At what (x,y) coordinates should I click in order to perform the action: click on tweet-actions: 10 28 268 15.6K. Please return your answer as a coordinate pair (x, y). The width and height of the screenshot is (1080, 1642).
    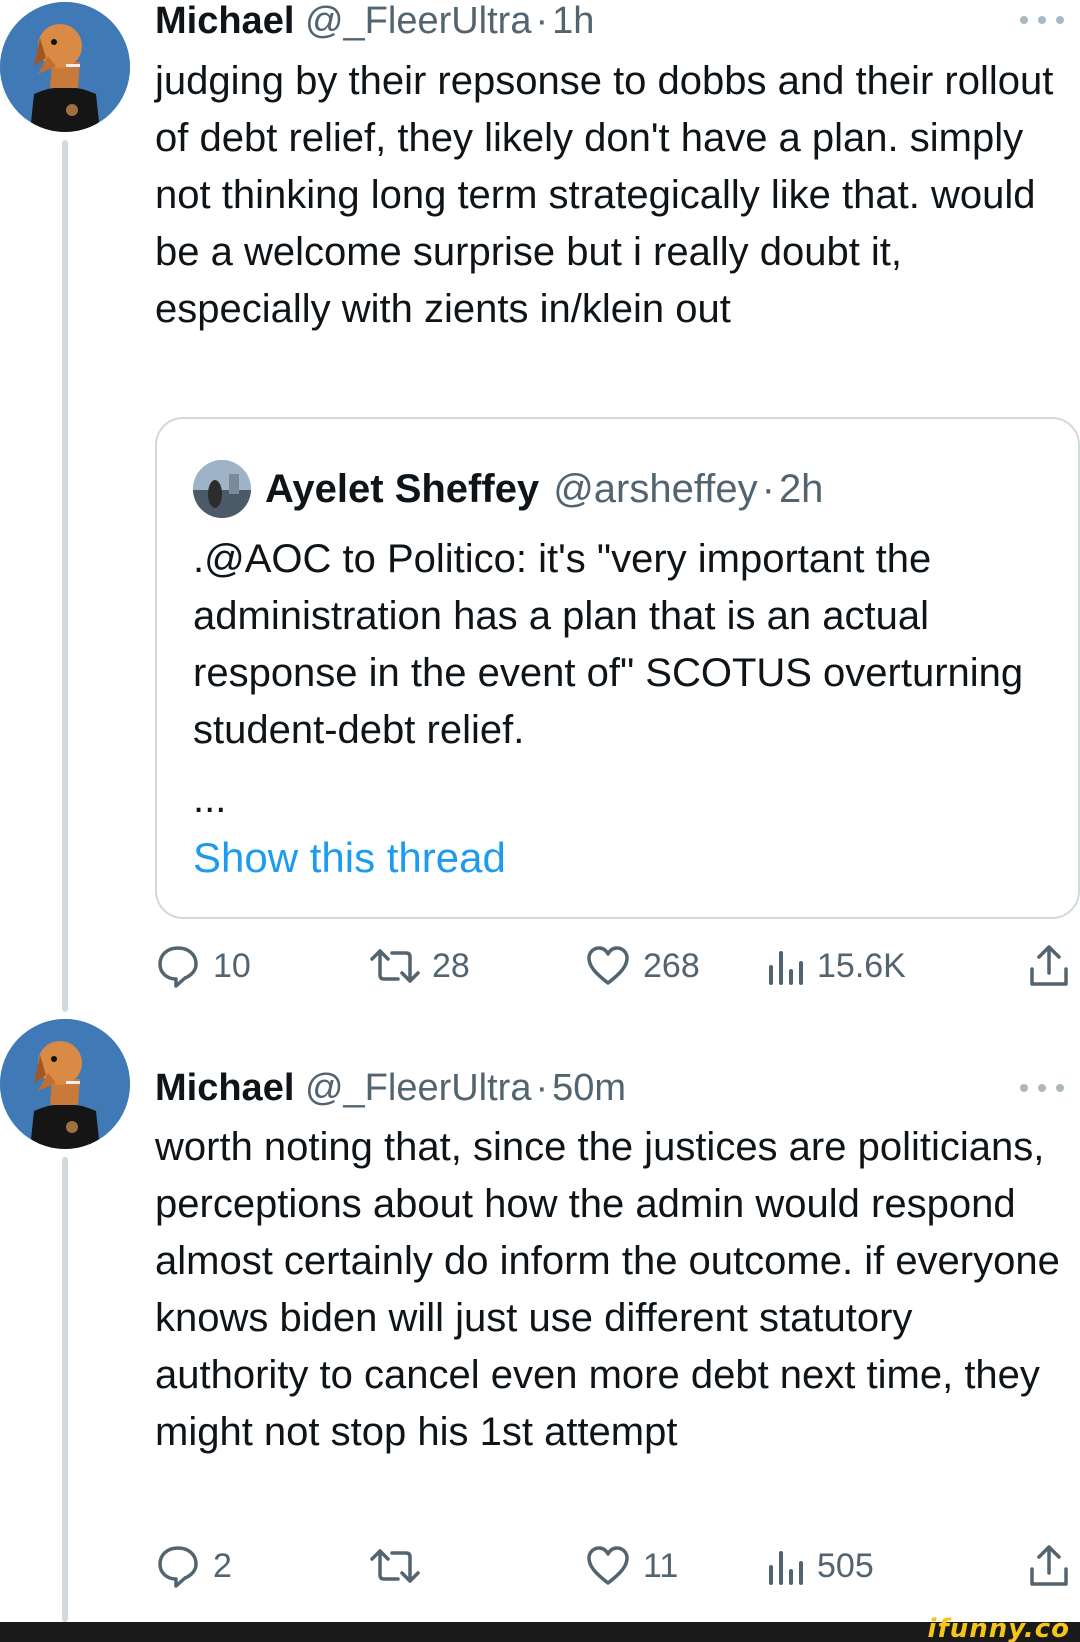
    Looking at the image, I should click on (615, 966).